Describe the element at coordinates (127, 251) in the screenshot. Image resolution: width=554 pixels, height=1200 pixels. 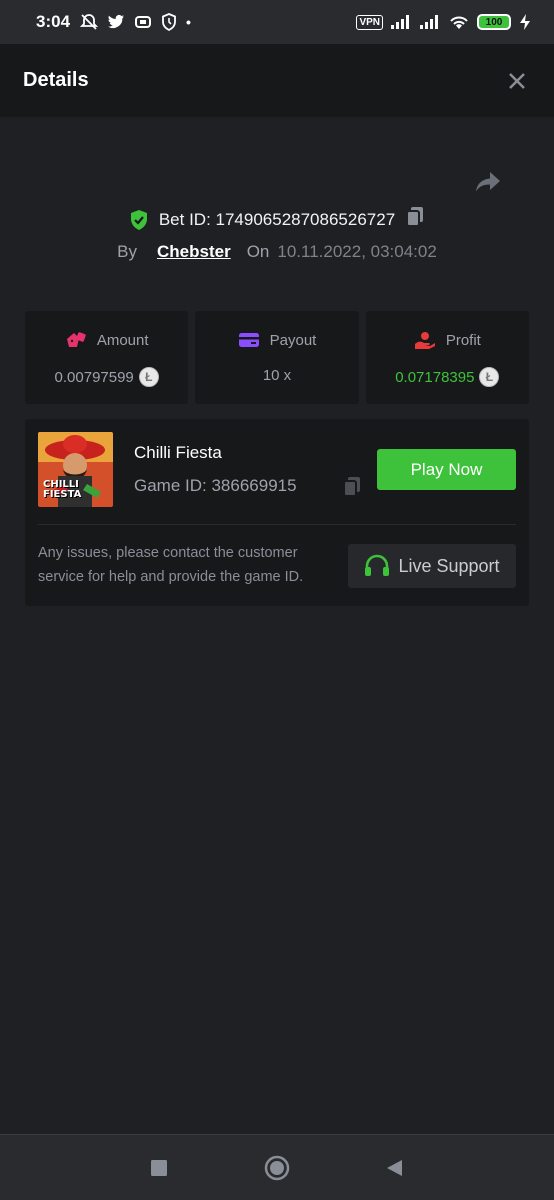
I see `by-label: By` at that location.